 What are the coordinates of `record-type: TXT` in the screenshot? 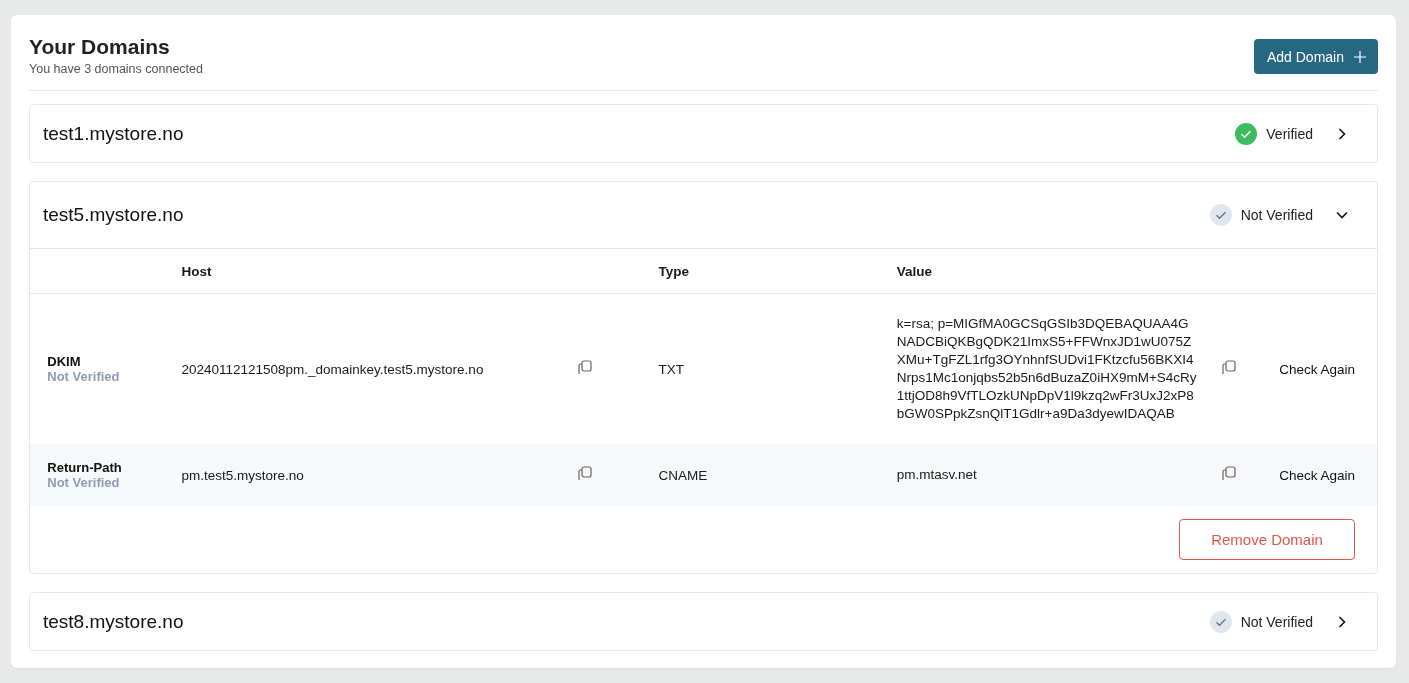 It's located at (671, 369).